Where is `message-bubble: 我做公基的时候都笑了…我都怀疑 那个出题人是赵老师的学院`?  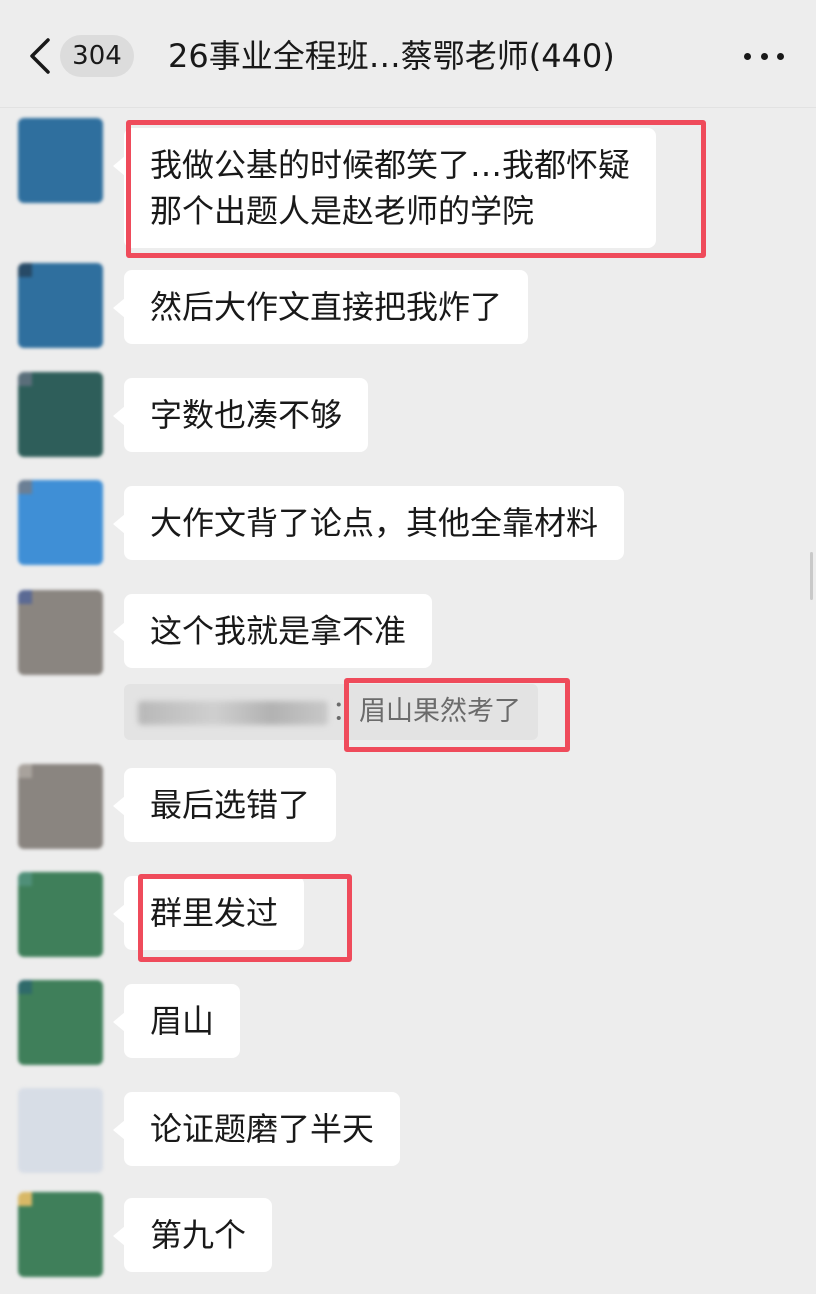
message-bubble: 我做公基的时候都笑了…我都怀疑 那个出题人是赵老师的学院 is located at coordinates (384, 188).